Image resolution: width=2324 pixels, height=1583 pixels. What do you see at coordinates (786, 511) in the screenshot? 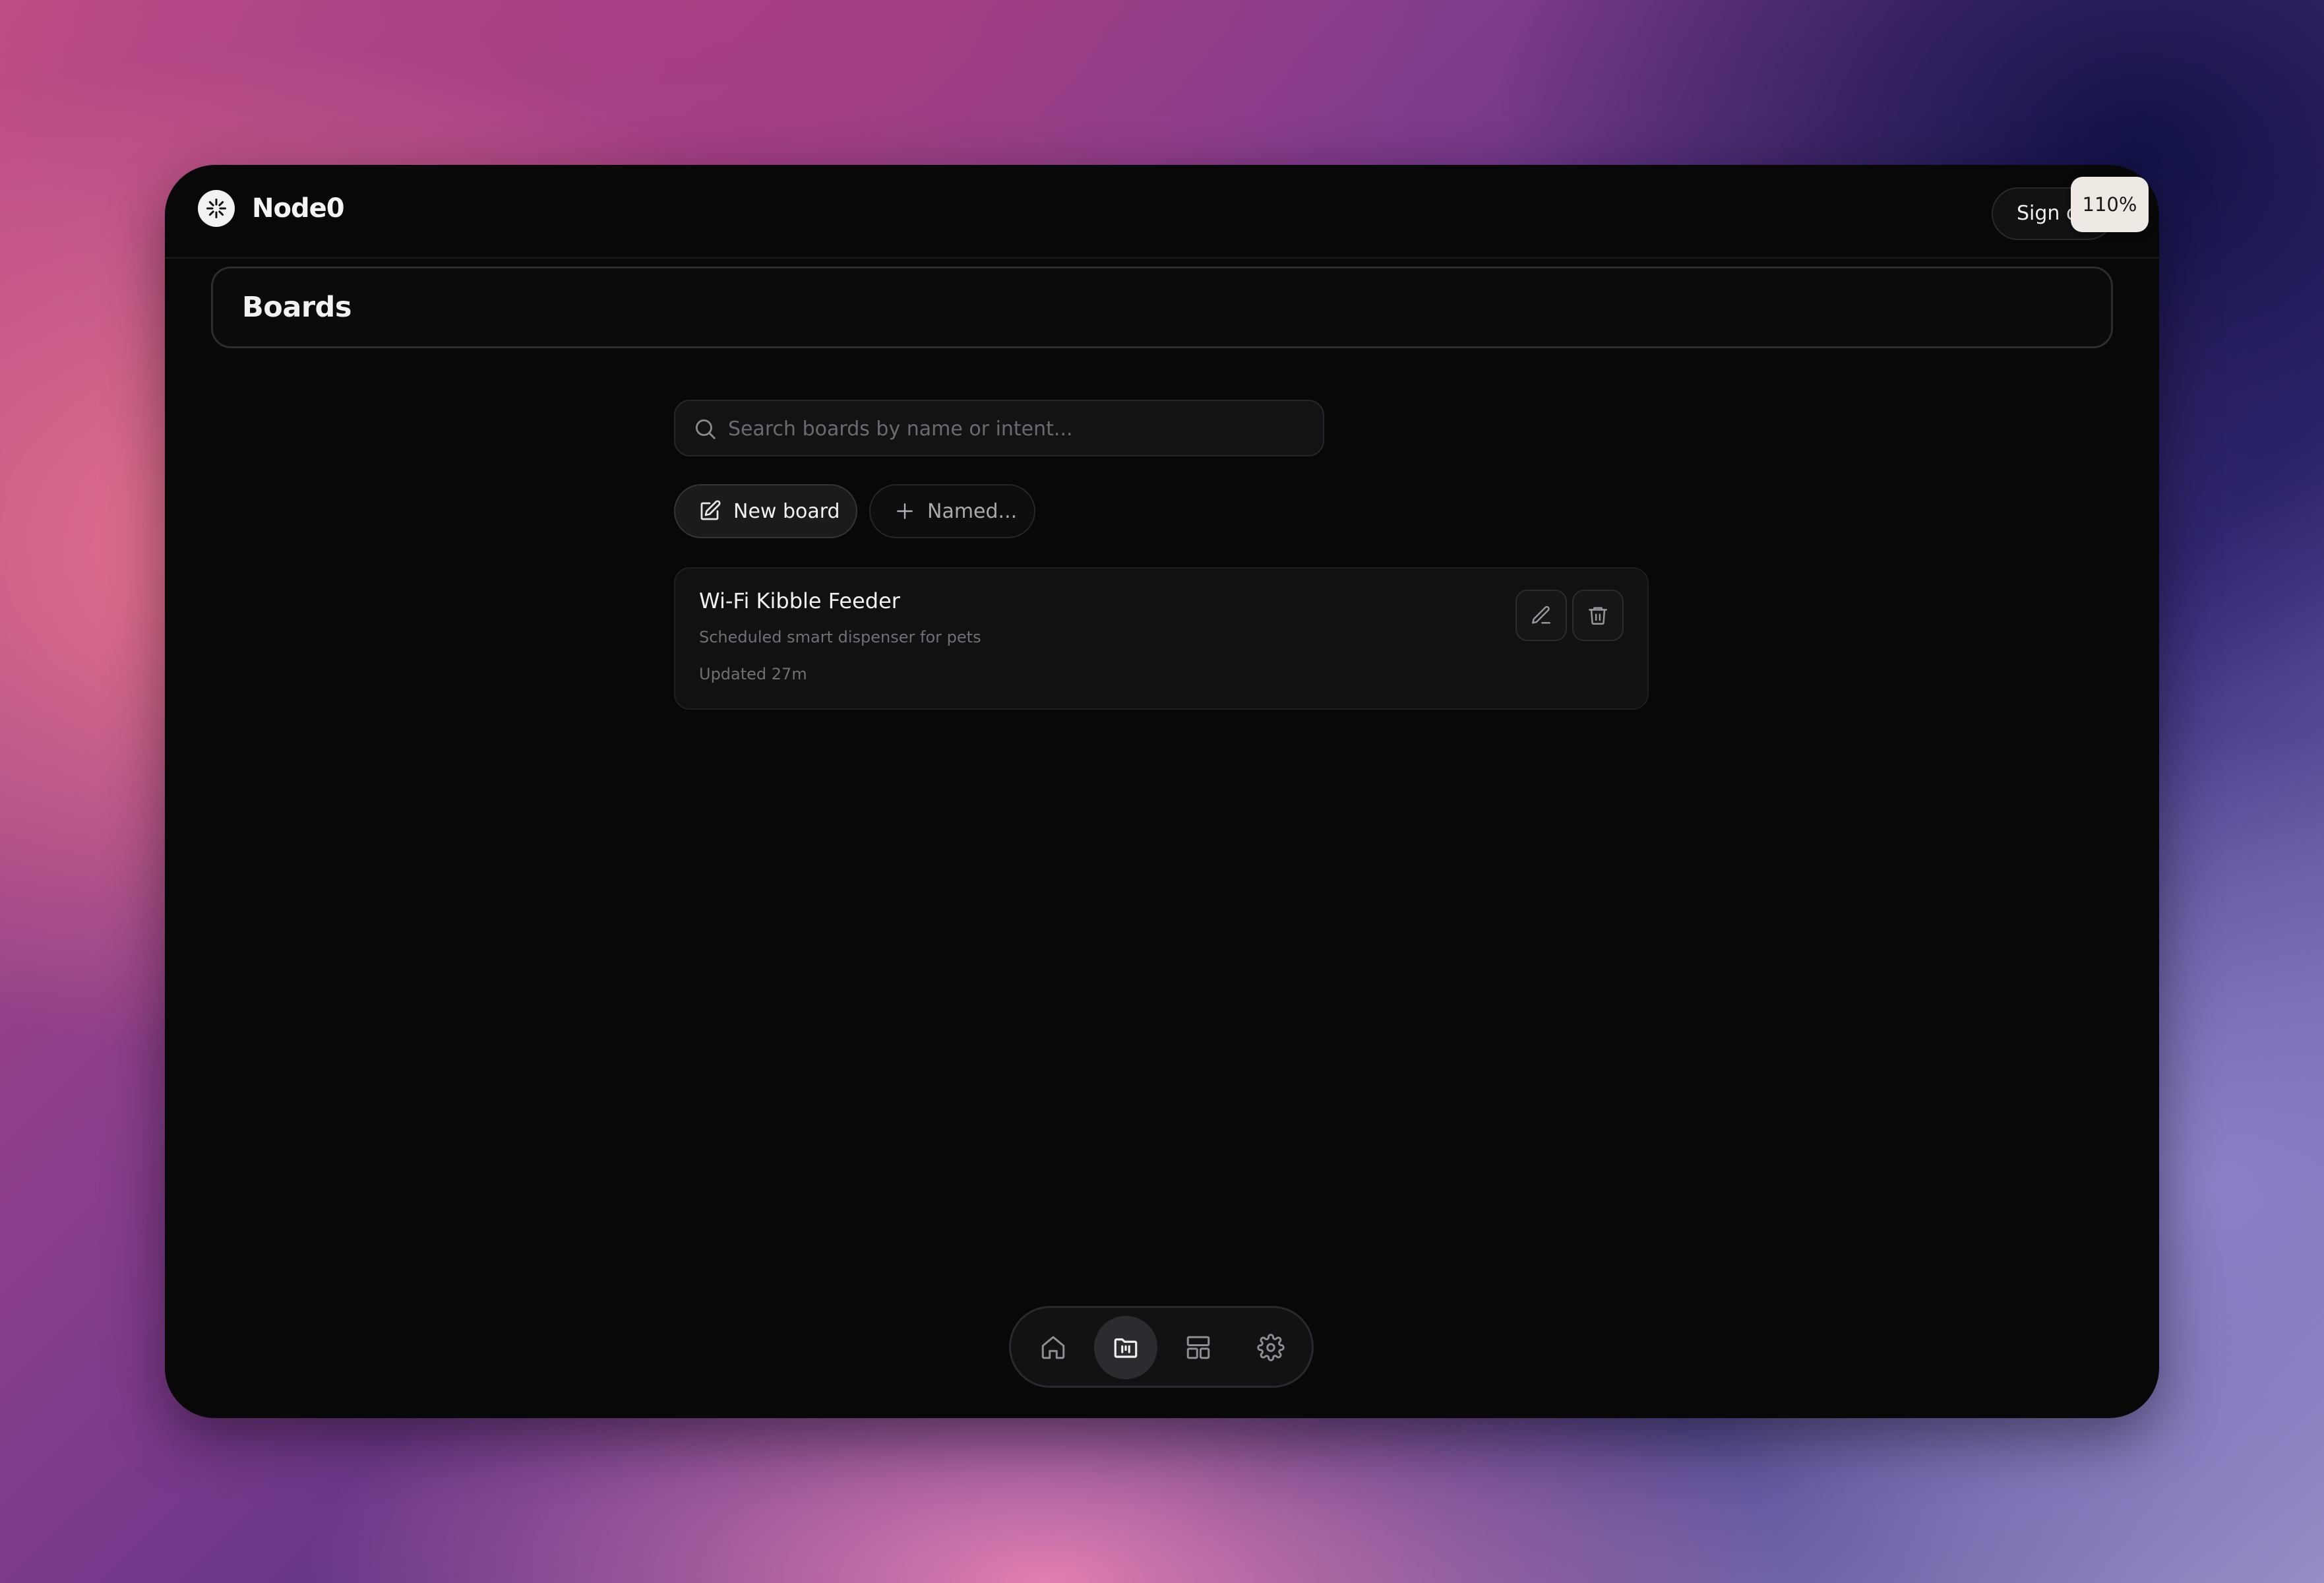
I see `new-board-label: New board` at bounding box center [786, 511].